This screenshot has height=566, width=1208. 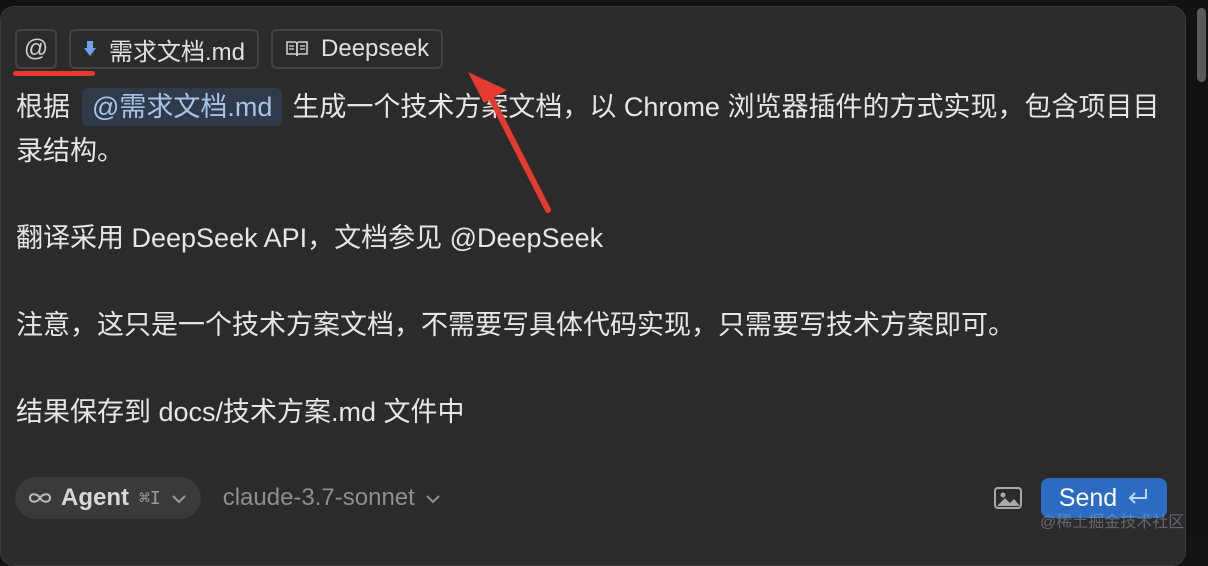 I want to click on context-chips: @ 需求文档.md Deepseek, so click(x=229, y=49).